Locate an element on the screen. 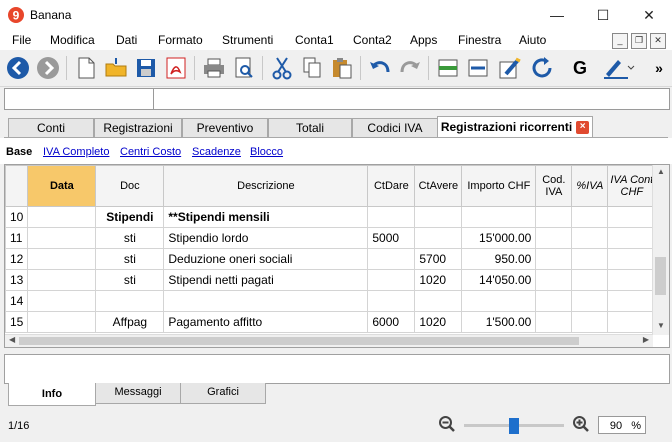  row-number: 14 is located at coordinates (17, 301).